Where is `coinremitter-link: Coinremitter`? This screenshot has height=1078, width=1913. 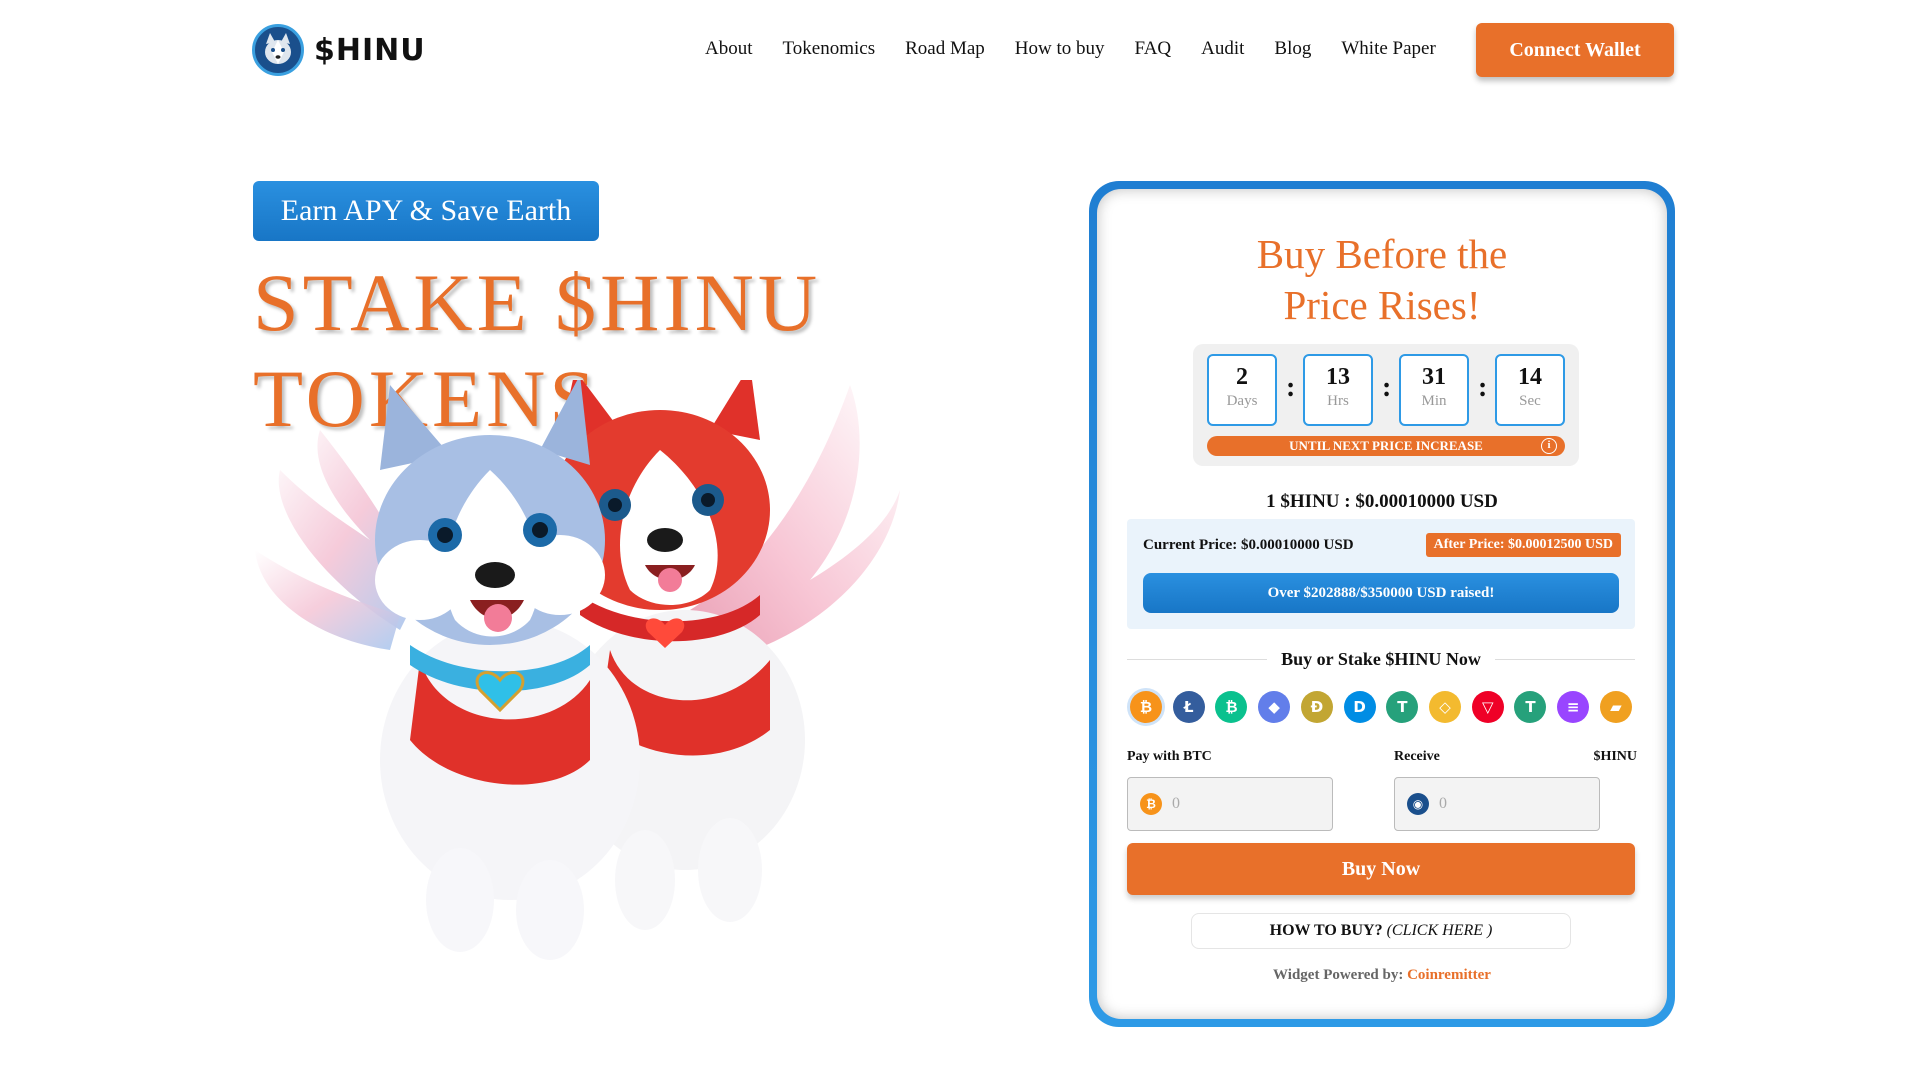
coinremitter-link: Coinremitter is located at coordinates (1449, 975).